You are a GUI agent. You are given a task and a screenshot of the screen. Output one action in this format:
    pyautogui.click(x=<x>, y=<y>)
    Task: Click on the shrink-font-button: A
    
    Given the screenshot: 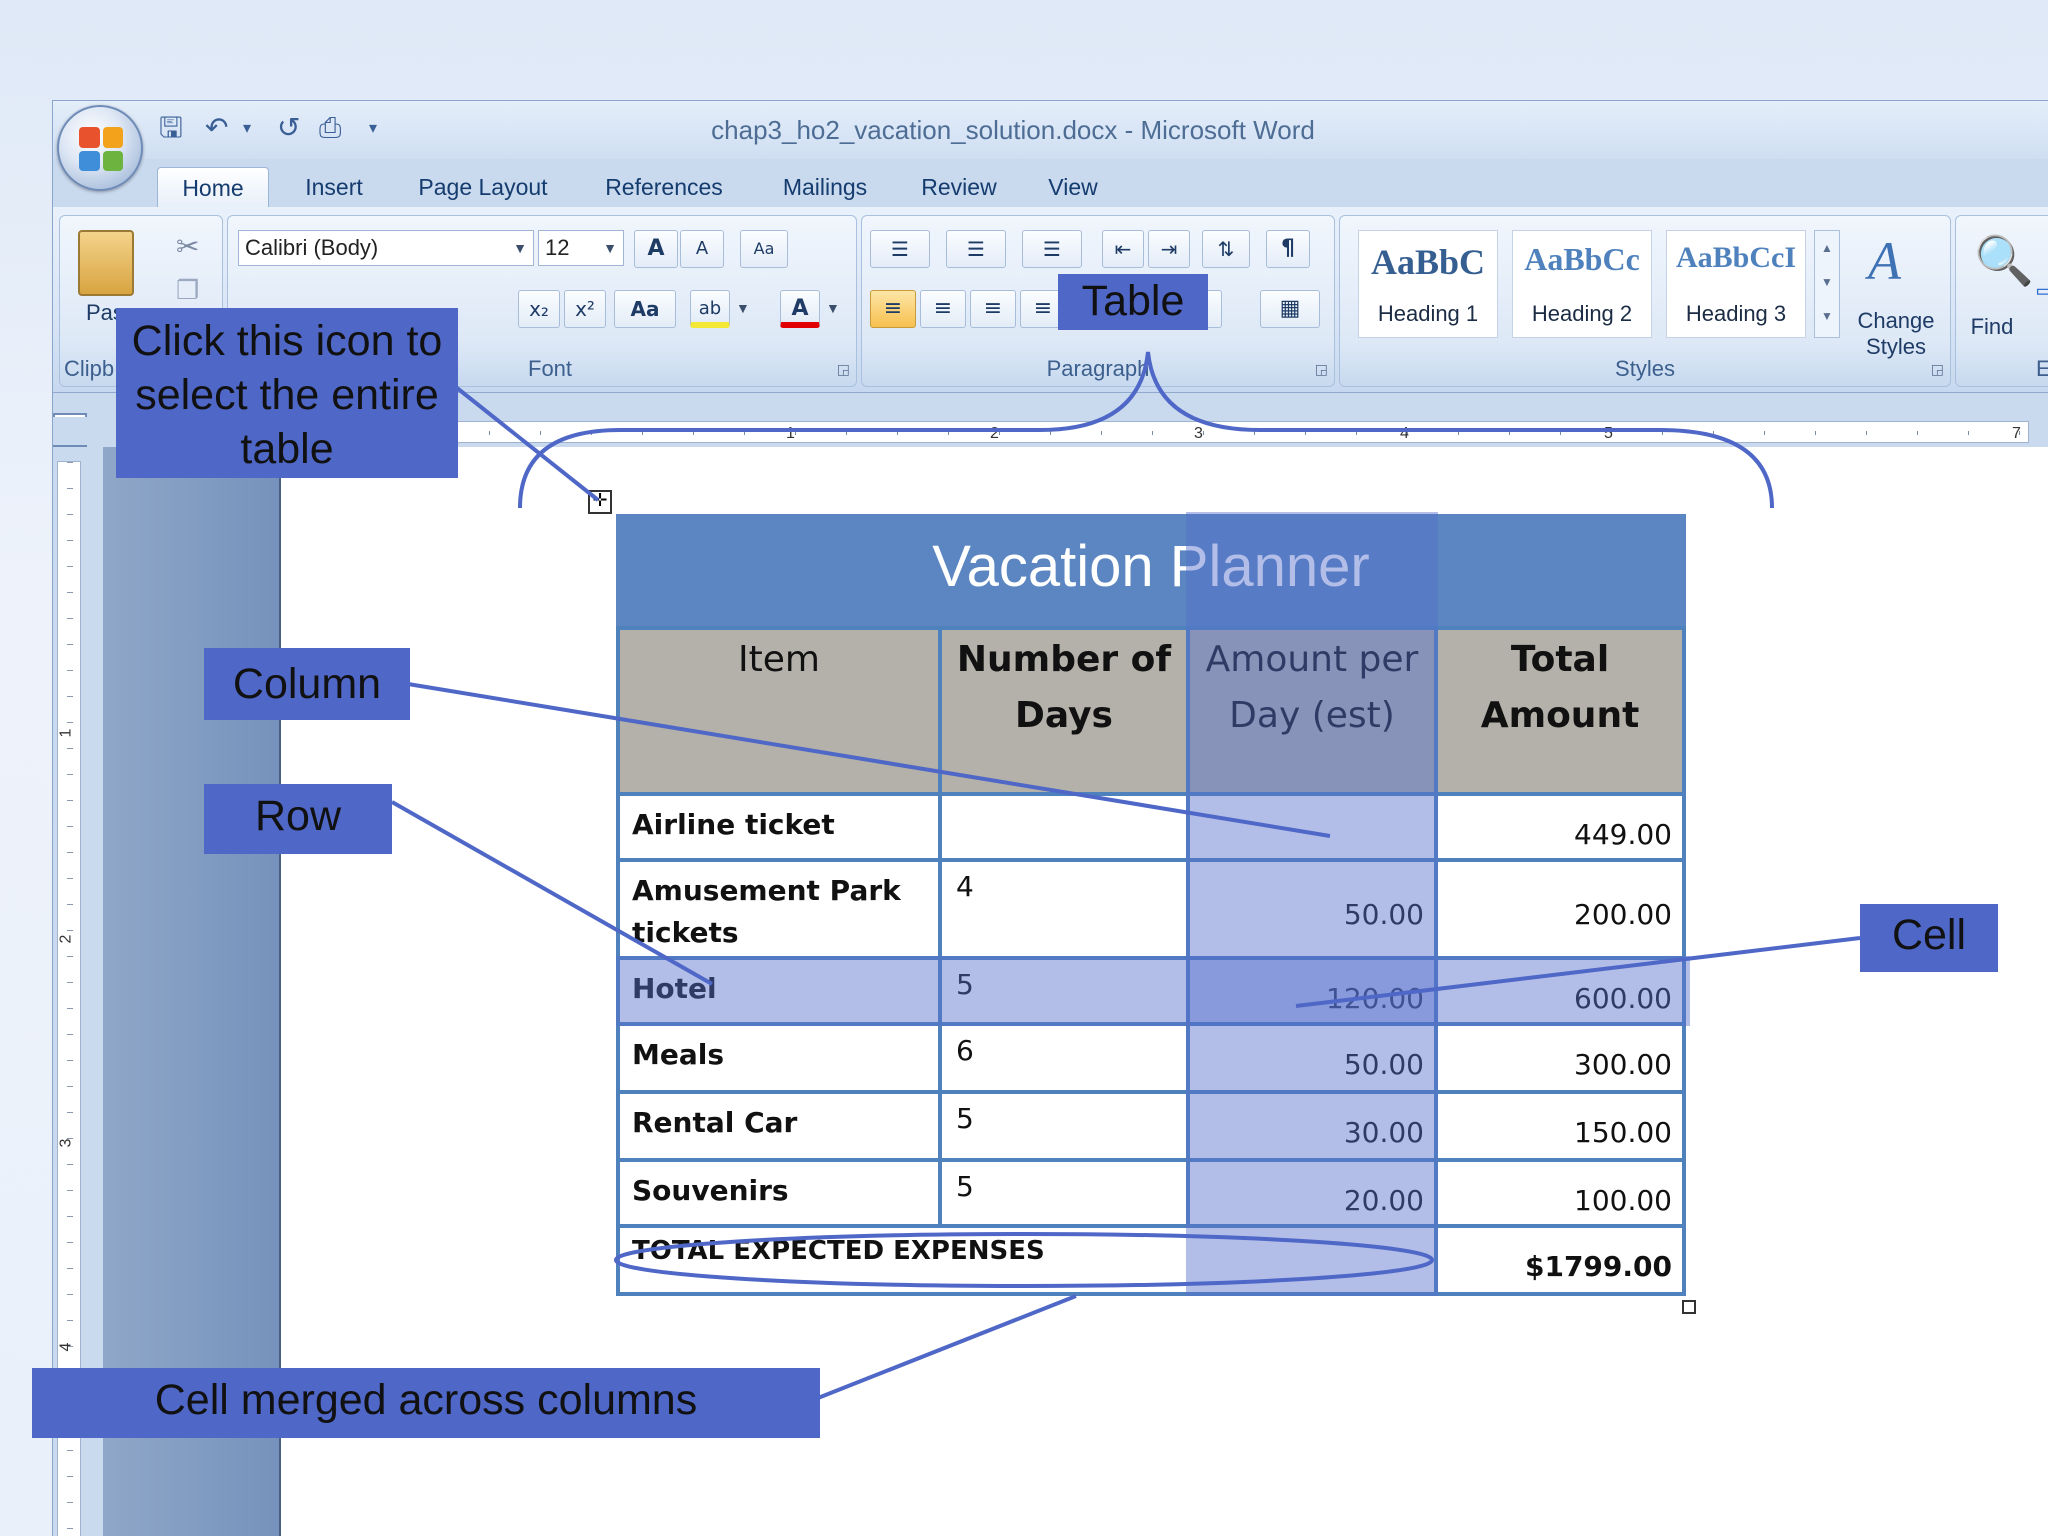 What is the action you would take?
    pyautogui.click(x=702, y=249)
    